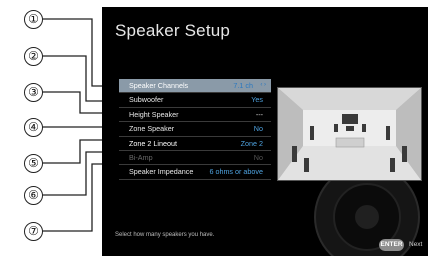 This screenshot has height=260, width=430. What do you see at coordinates (236, 172) in the screenshot?
I see `menu-item-value: 6 ohms or above` at bounding box center [236, 172].